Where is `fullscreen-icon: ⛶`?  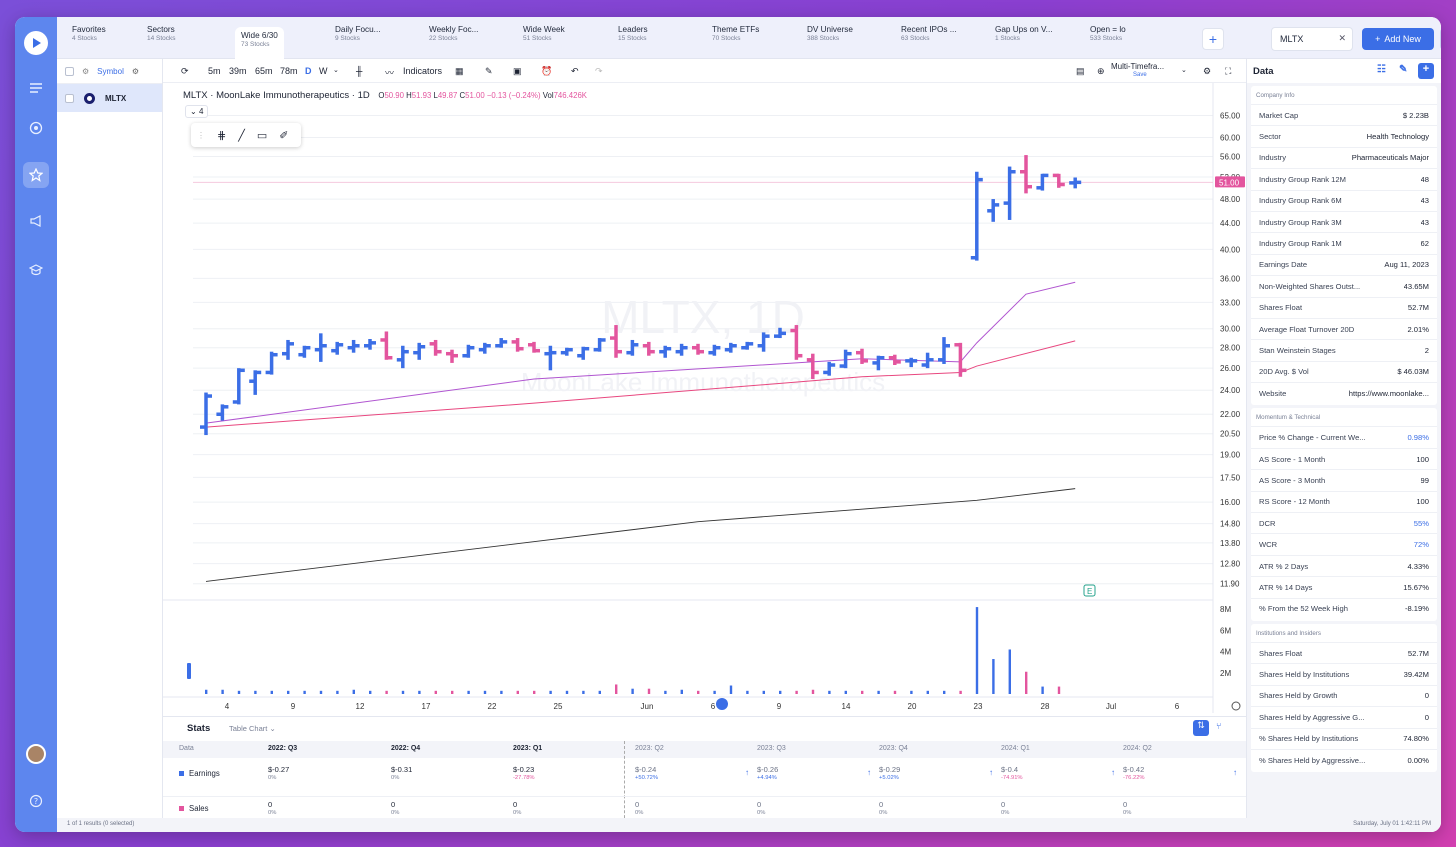 fullscreen-icon: ⛶ is located at coordinates (1228, 71).